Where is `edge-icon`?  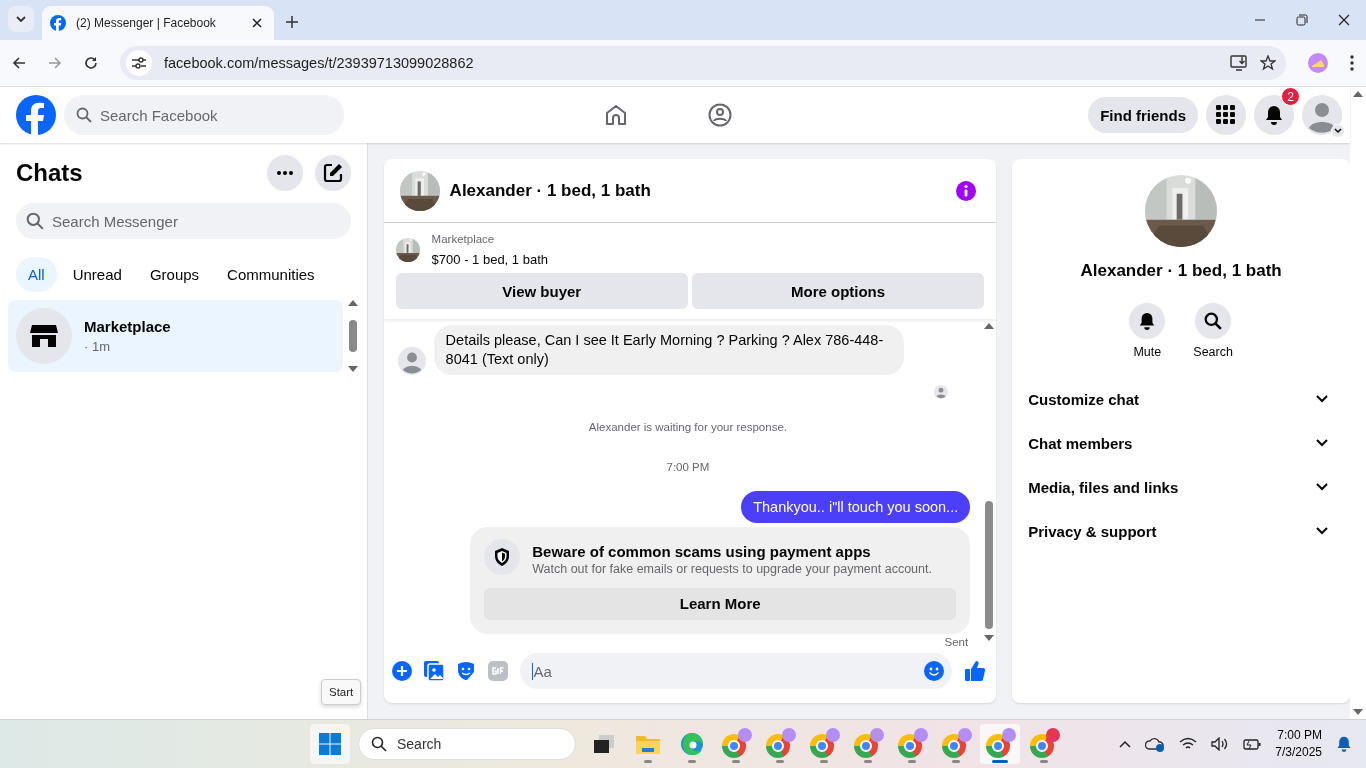 edge-icon is located at coordinates (692, 743).